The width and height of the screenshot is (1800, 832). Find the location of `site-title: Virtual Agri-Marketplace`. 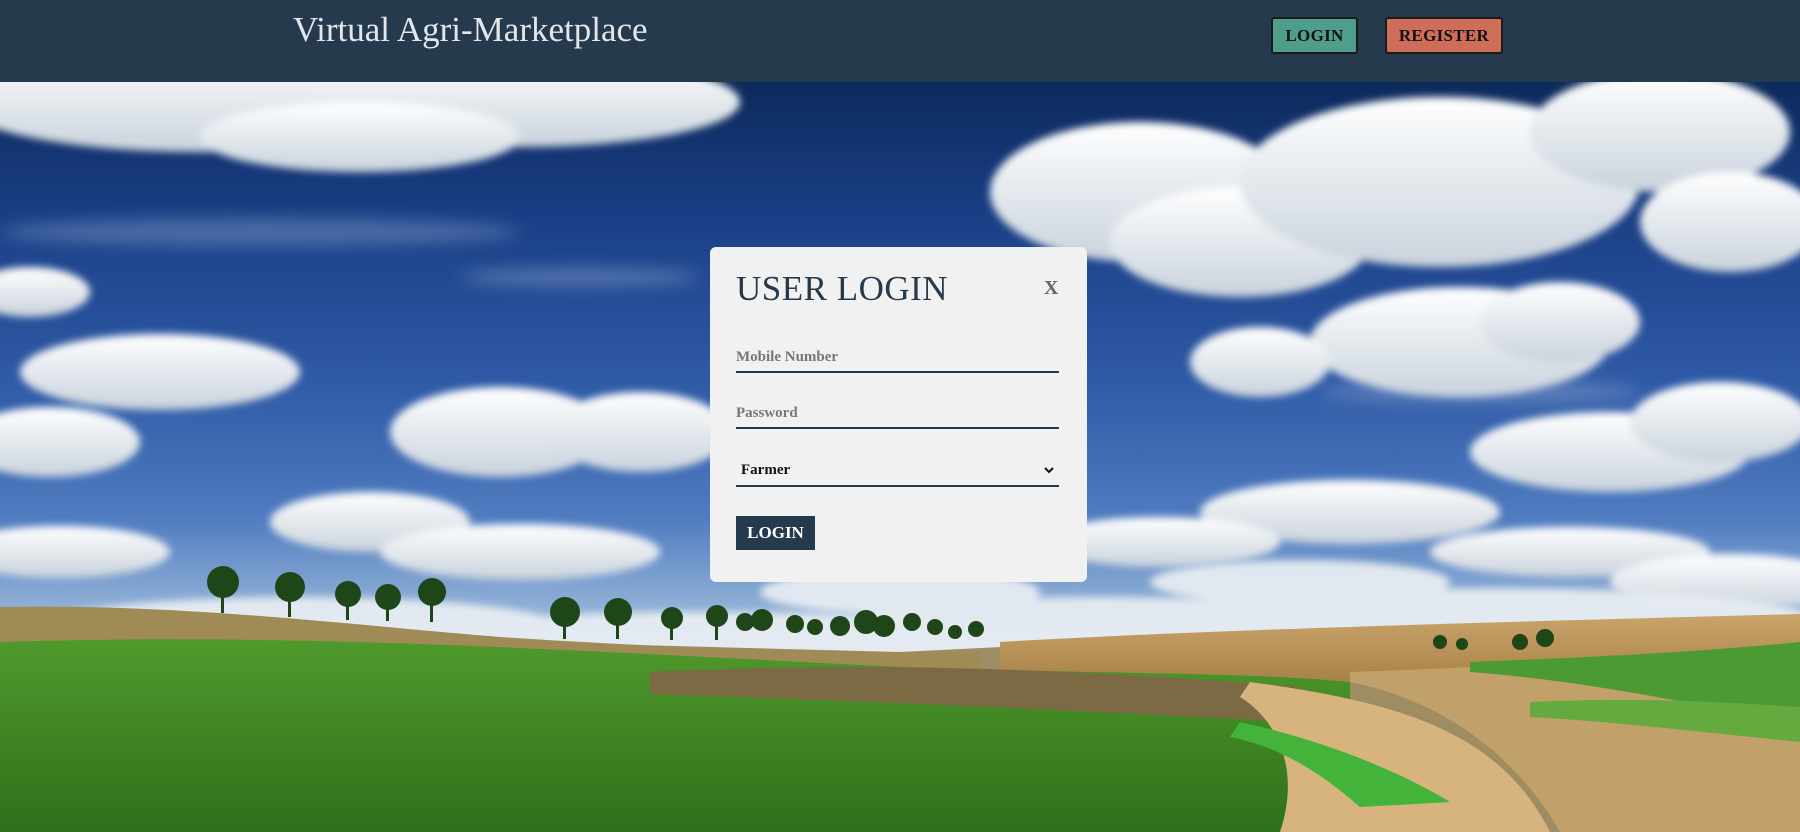

site-title: Virtual Agri-Marketplace is located at coordinates (470, 30).